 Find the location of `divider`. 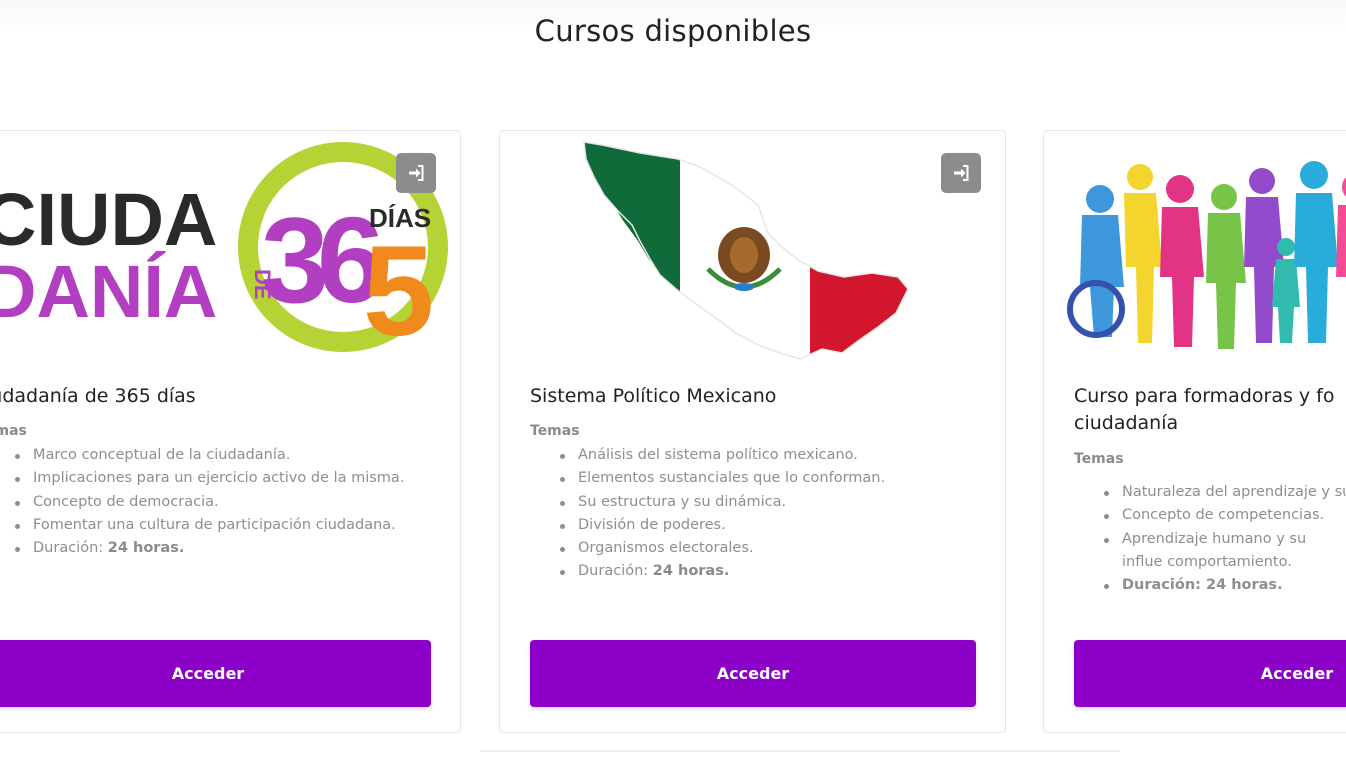

divider is located at coordinates (800, 751).